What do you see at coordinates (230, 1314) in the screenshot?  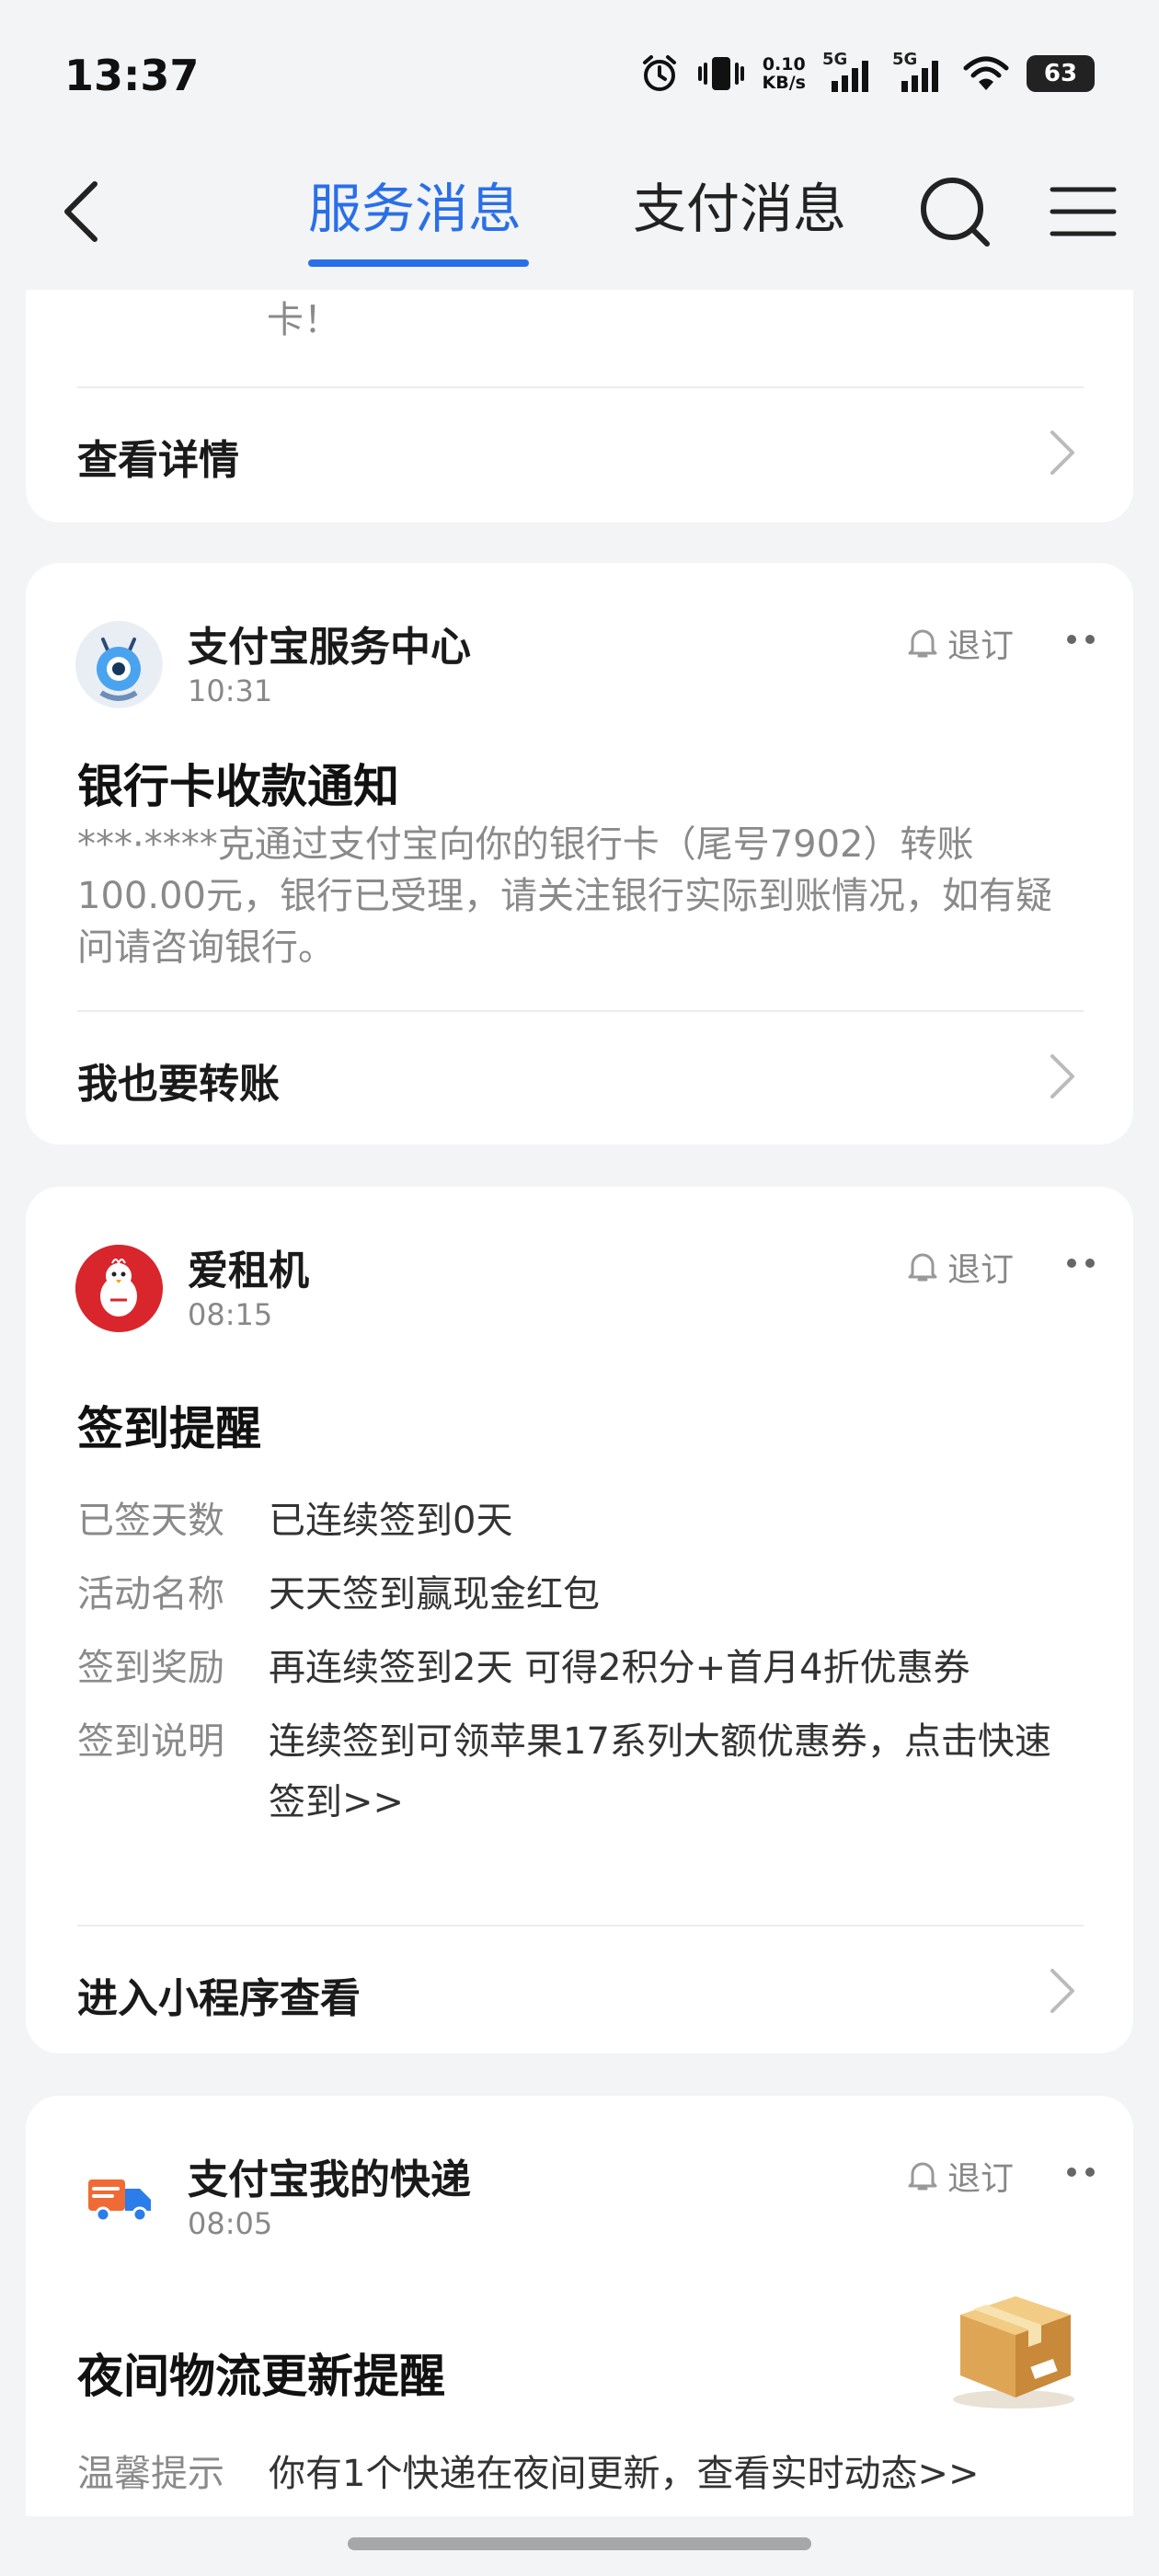 I see `message-time: 08:15` at bounding box center [230, 1314].